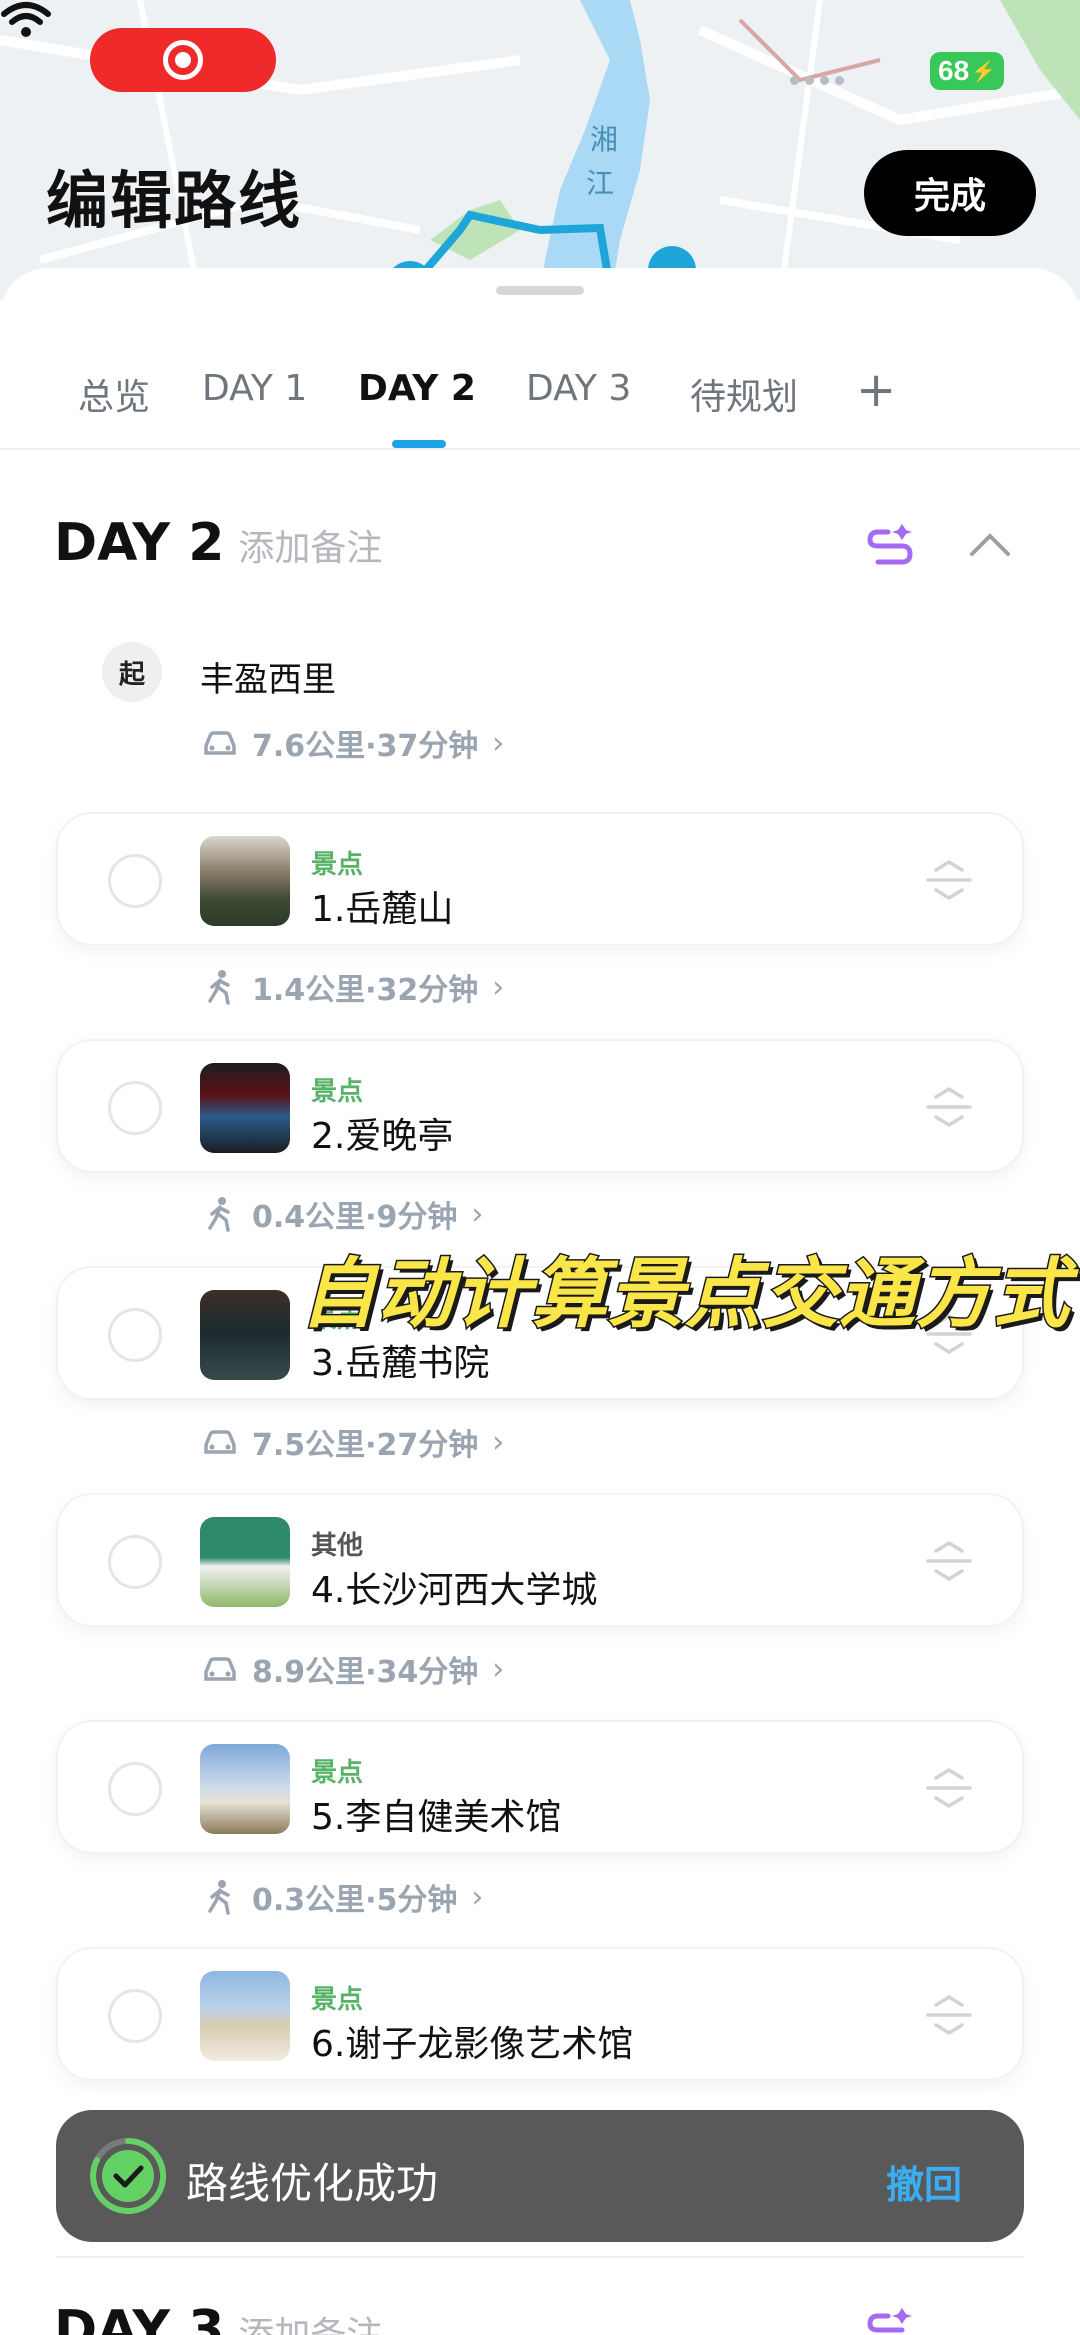 This screenshot has width=1080, height=2335. What do you see at coordinates (310, 2320) in the screenshot?
I see `next-day-add-note-link: 添加备注` at bounding box center [310, 2320].